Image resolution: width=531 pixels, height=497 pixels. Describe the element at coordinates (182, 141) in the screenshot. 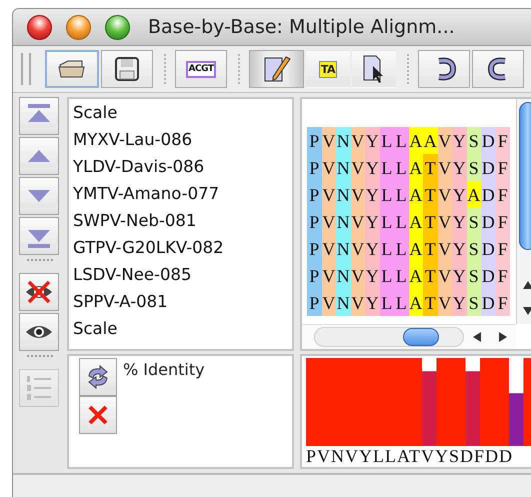

I see `sequence-name: MYXV-Lau-086` at that location.